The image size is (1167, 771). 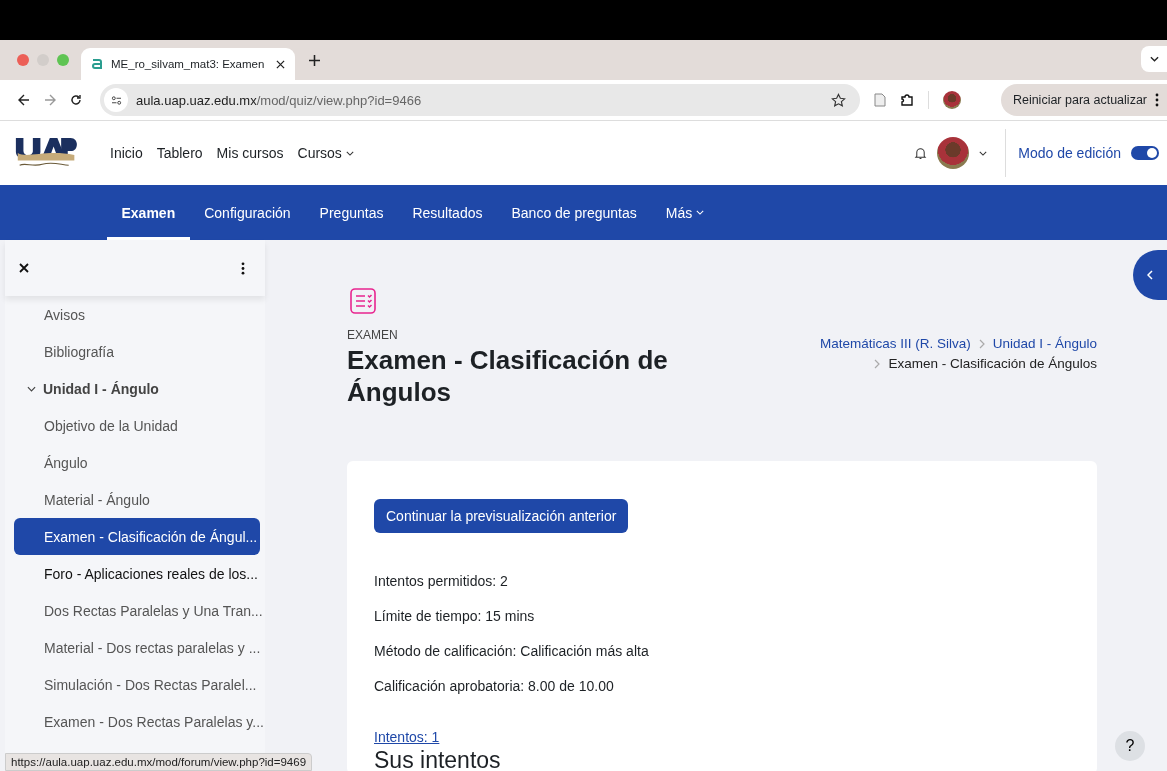 I want to click on course-tab: Banco de preguntas, so click(x=574, y=212).